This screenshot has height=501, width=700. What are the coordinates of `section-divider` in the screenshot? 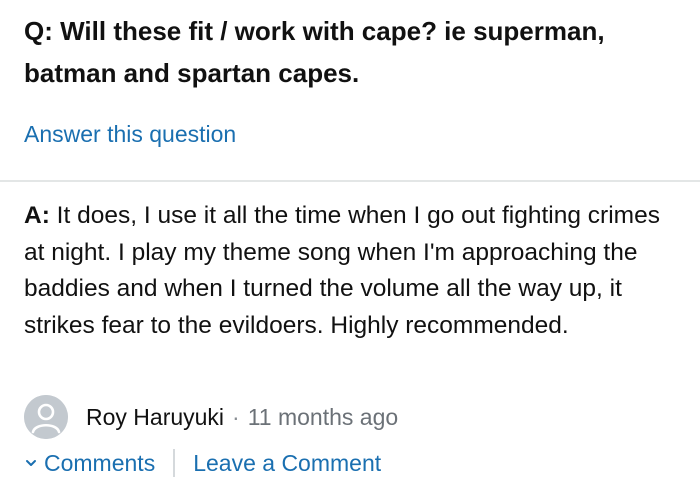 It's located at (350, 181).